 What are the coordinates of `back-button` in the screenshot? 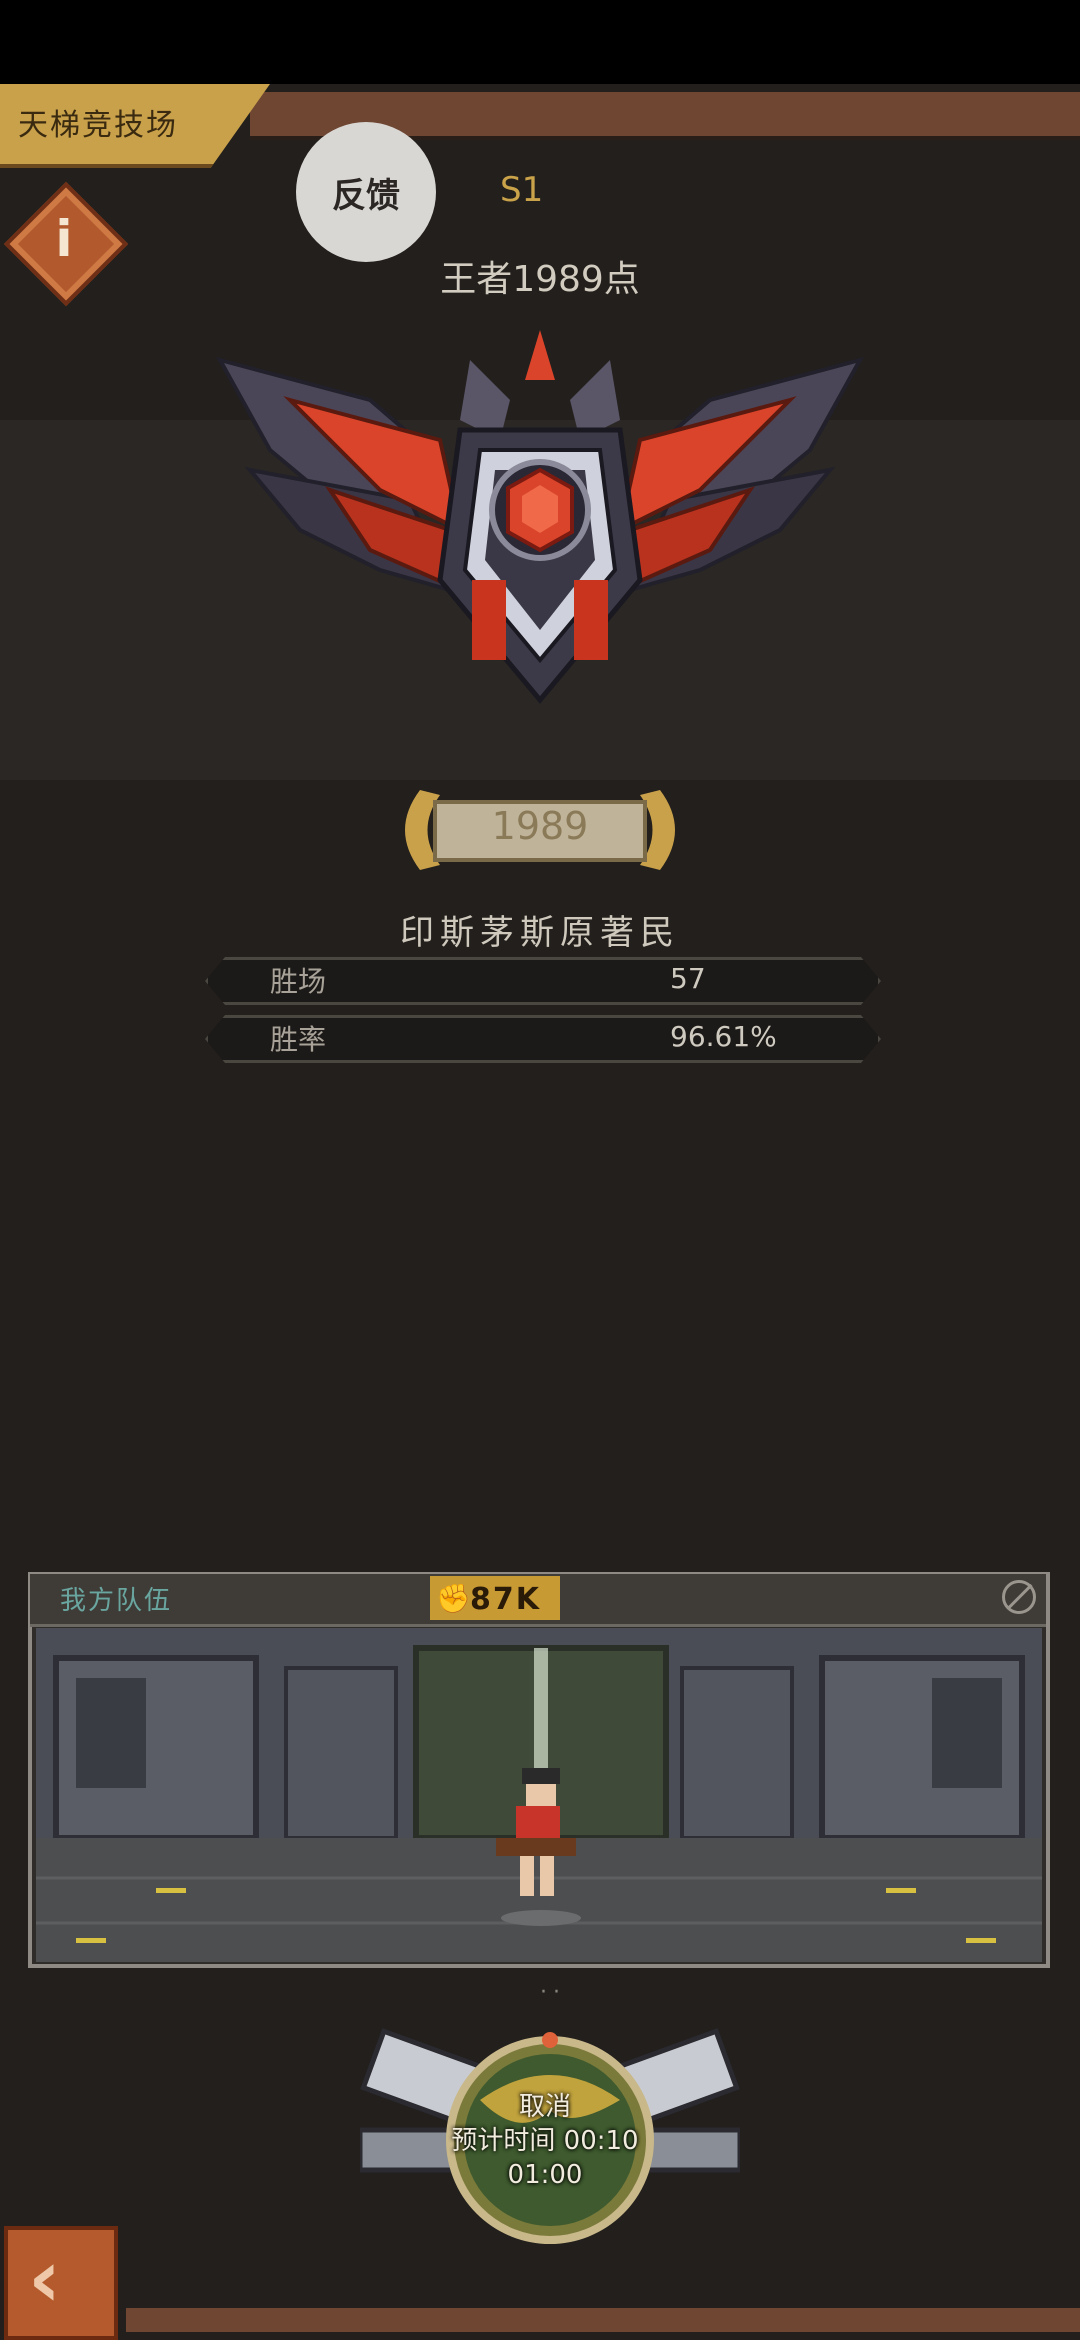 It's located at (61, 2283).